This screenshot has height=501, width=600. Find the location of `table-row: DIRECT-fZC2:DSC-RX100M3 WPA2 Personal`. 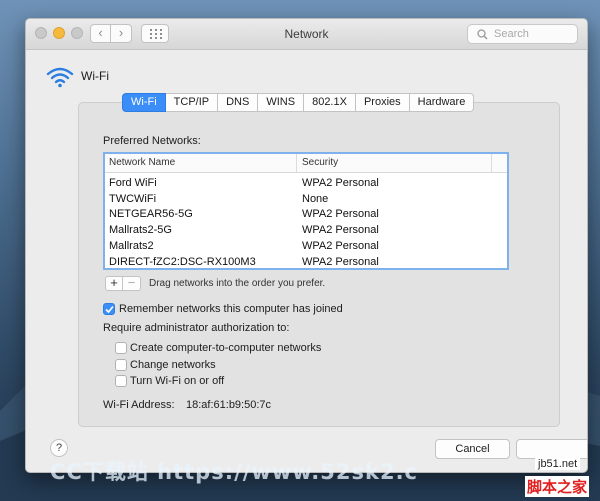

table-row: DIRECT-fZC2:DSC-RX100M3 WPA2 Personal is located at coordinates (306, 262).